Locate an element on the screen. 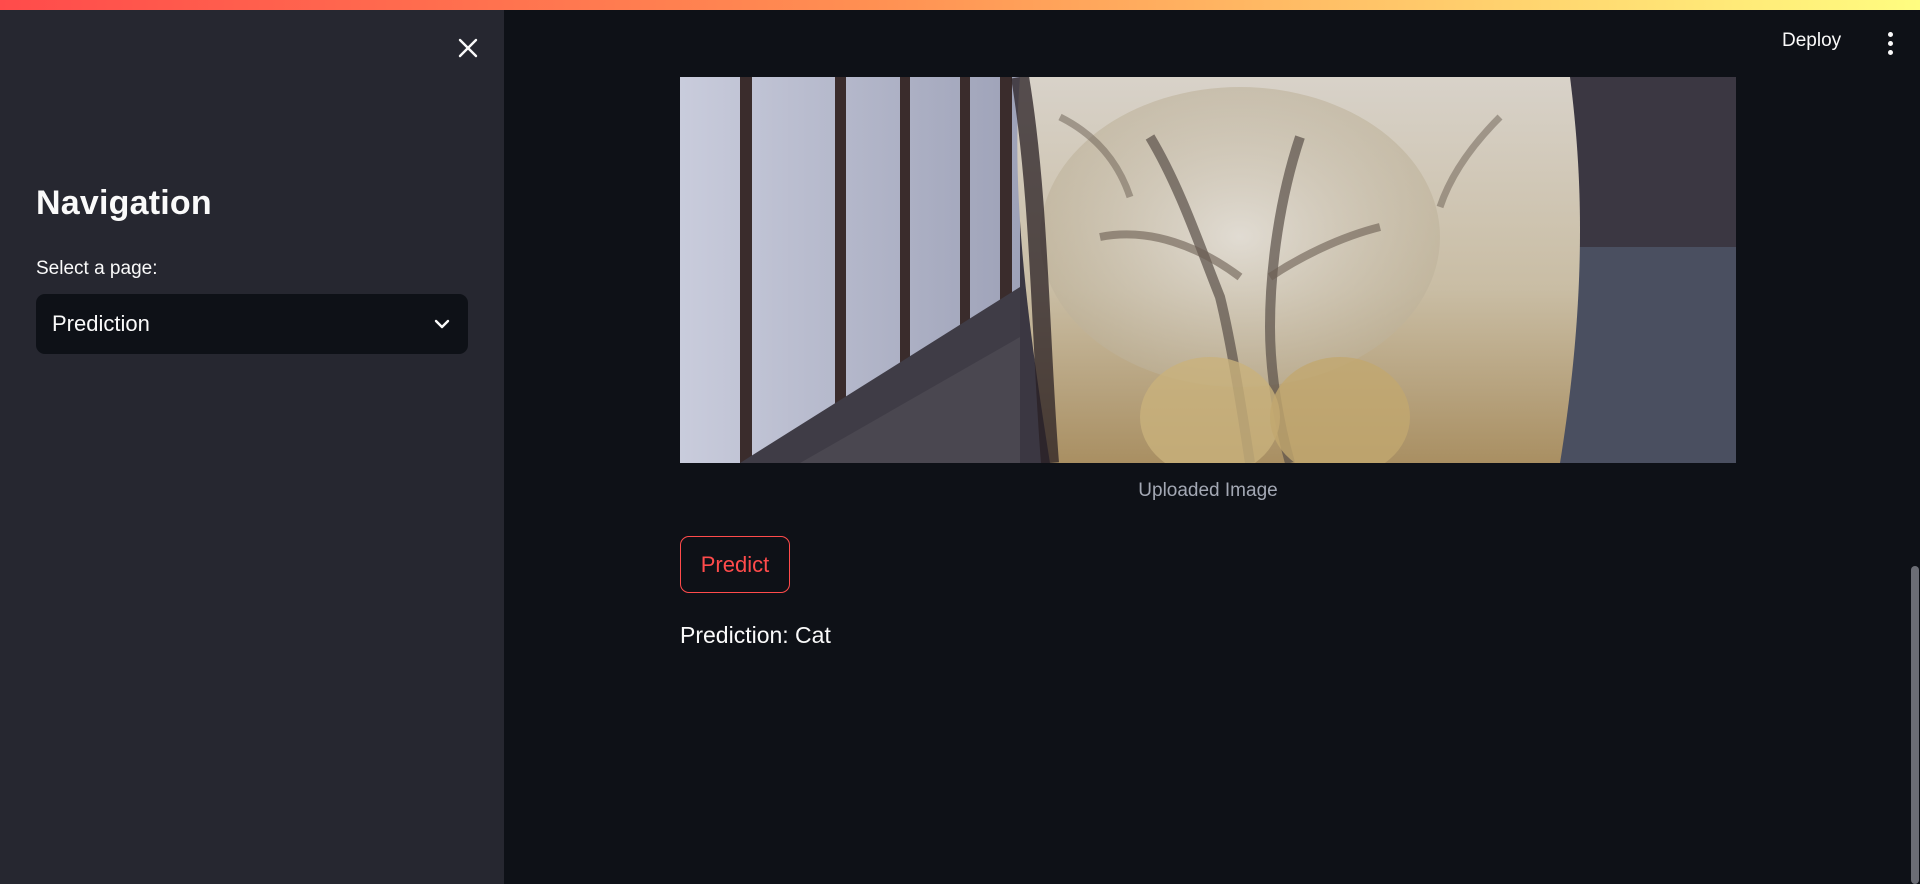 This screenshot has width=1920, height=884. chevron-down-icon is located at coordinates (442, 324).